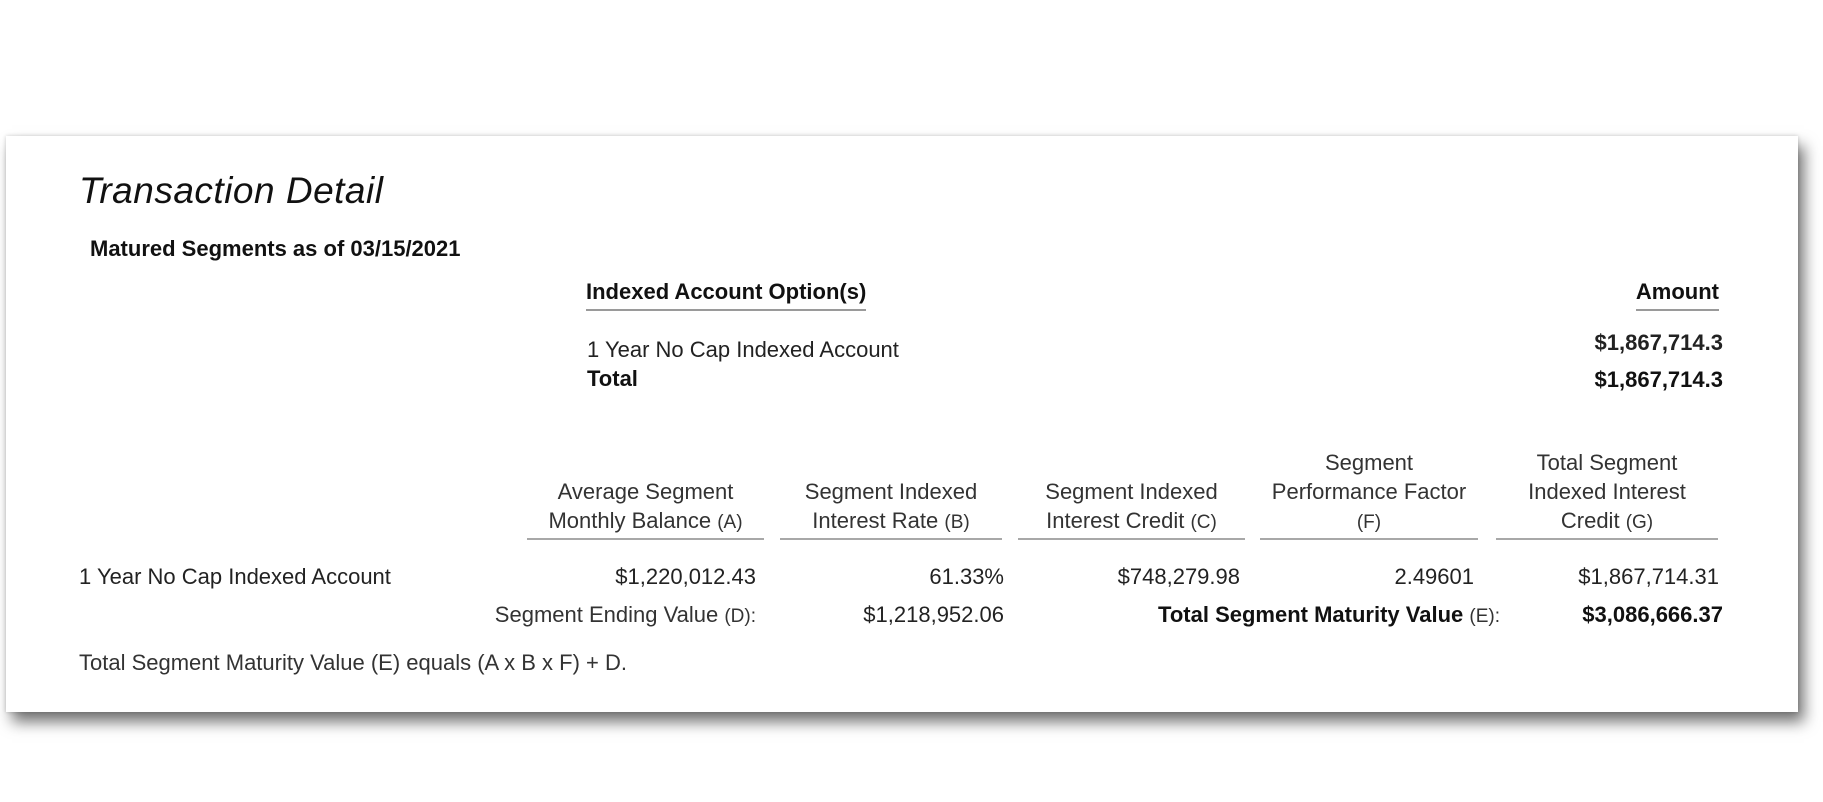  I want to click on interest-rate-value: 61.33%, so click(966, 576).